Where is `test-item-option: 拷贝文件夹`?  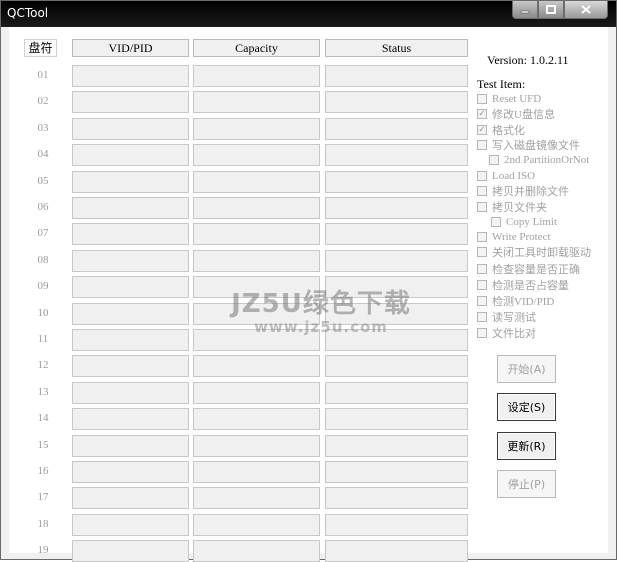
test-item-option: 拷贝文件夹 is located at coordinates (512, 207).